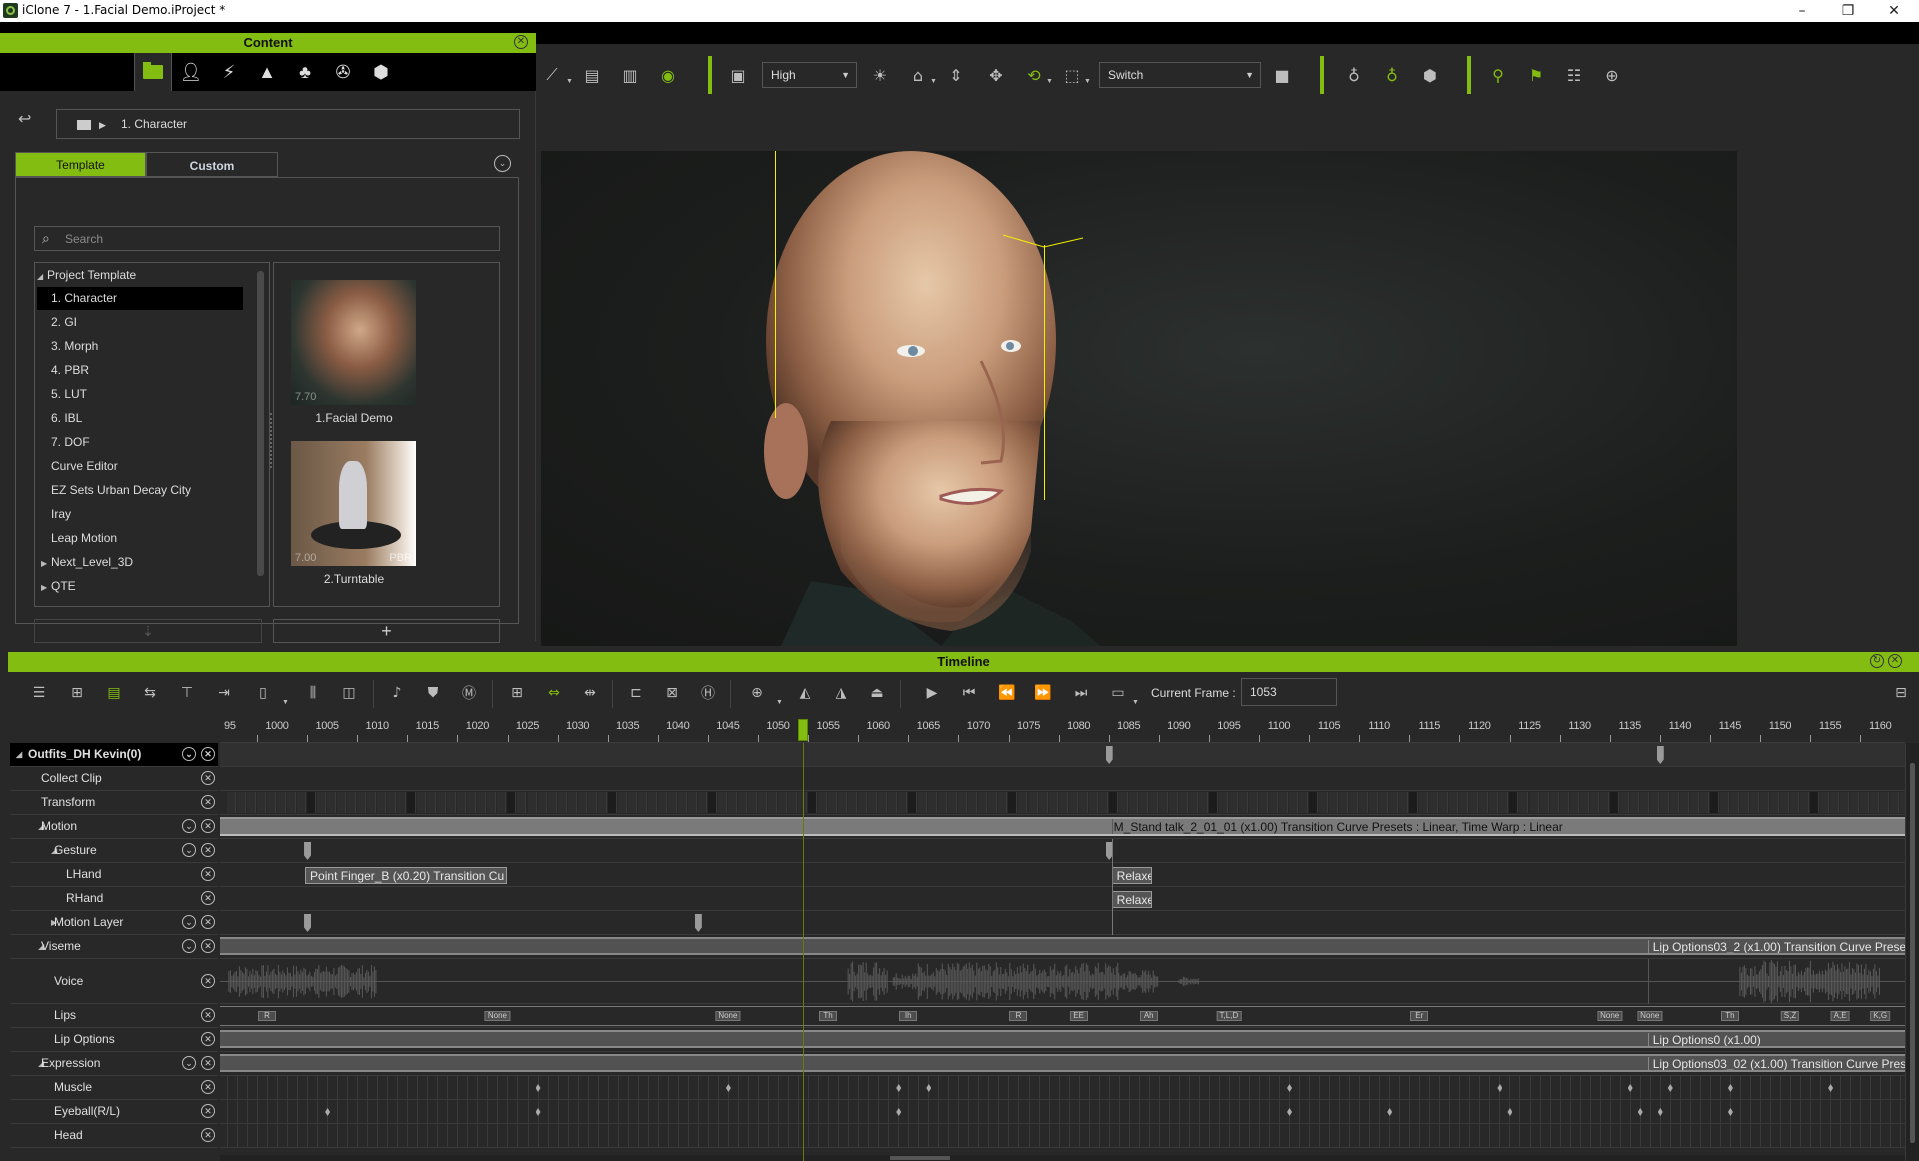 The image size is (1919, 1161). What do you see at coordinates (140, 298) in the screenshot?
I see `tree-item: 1. Character` at bounding box center [140, 298].